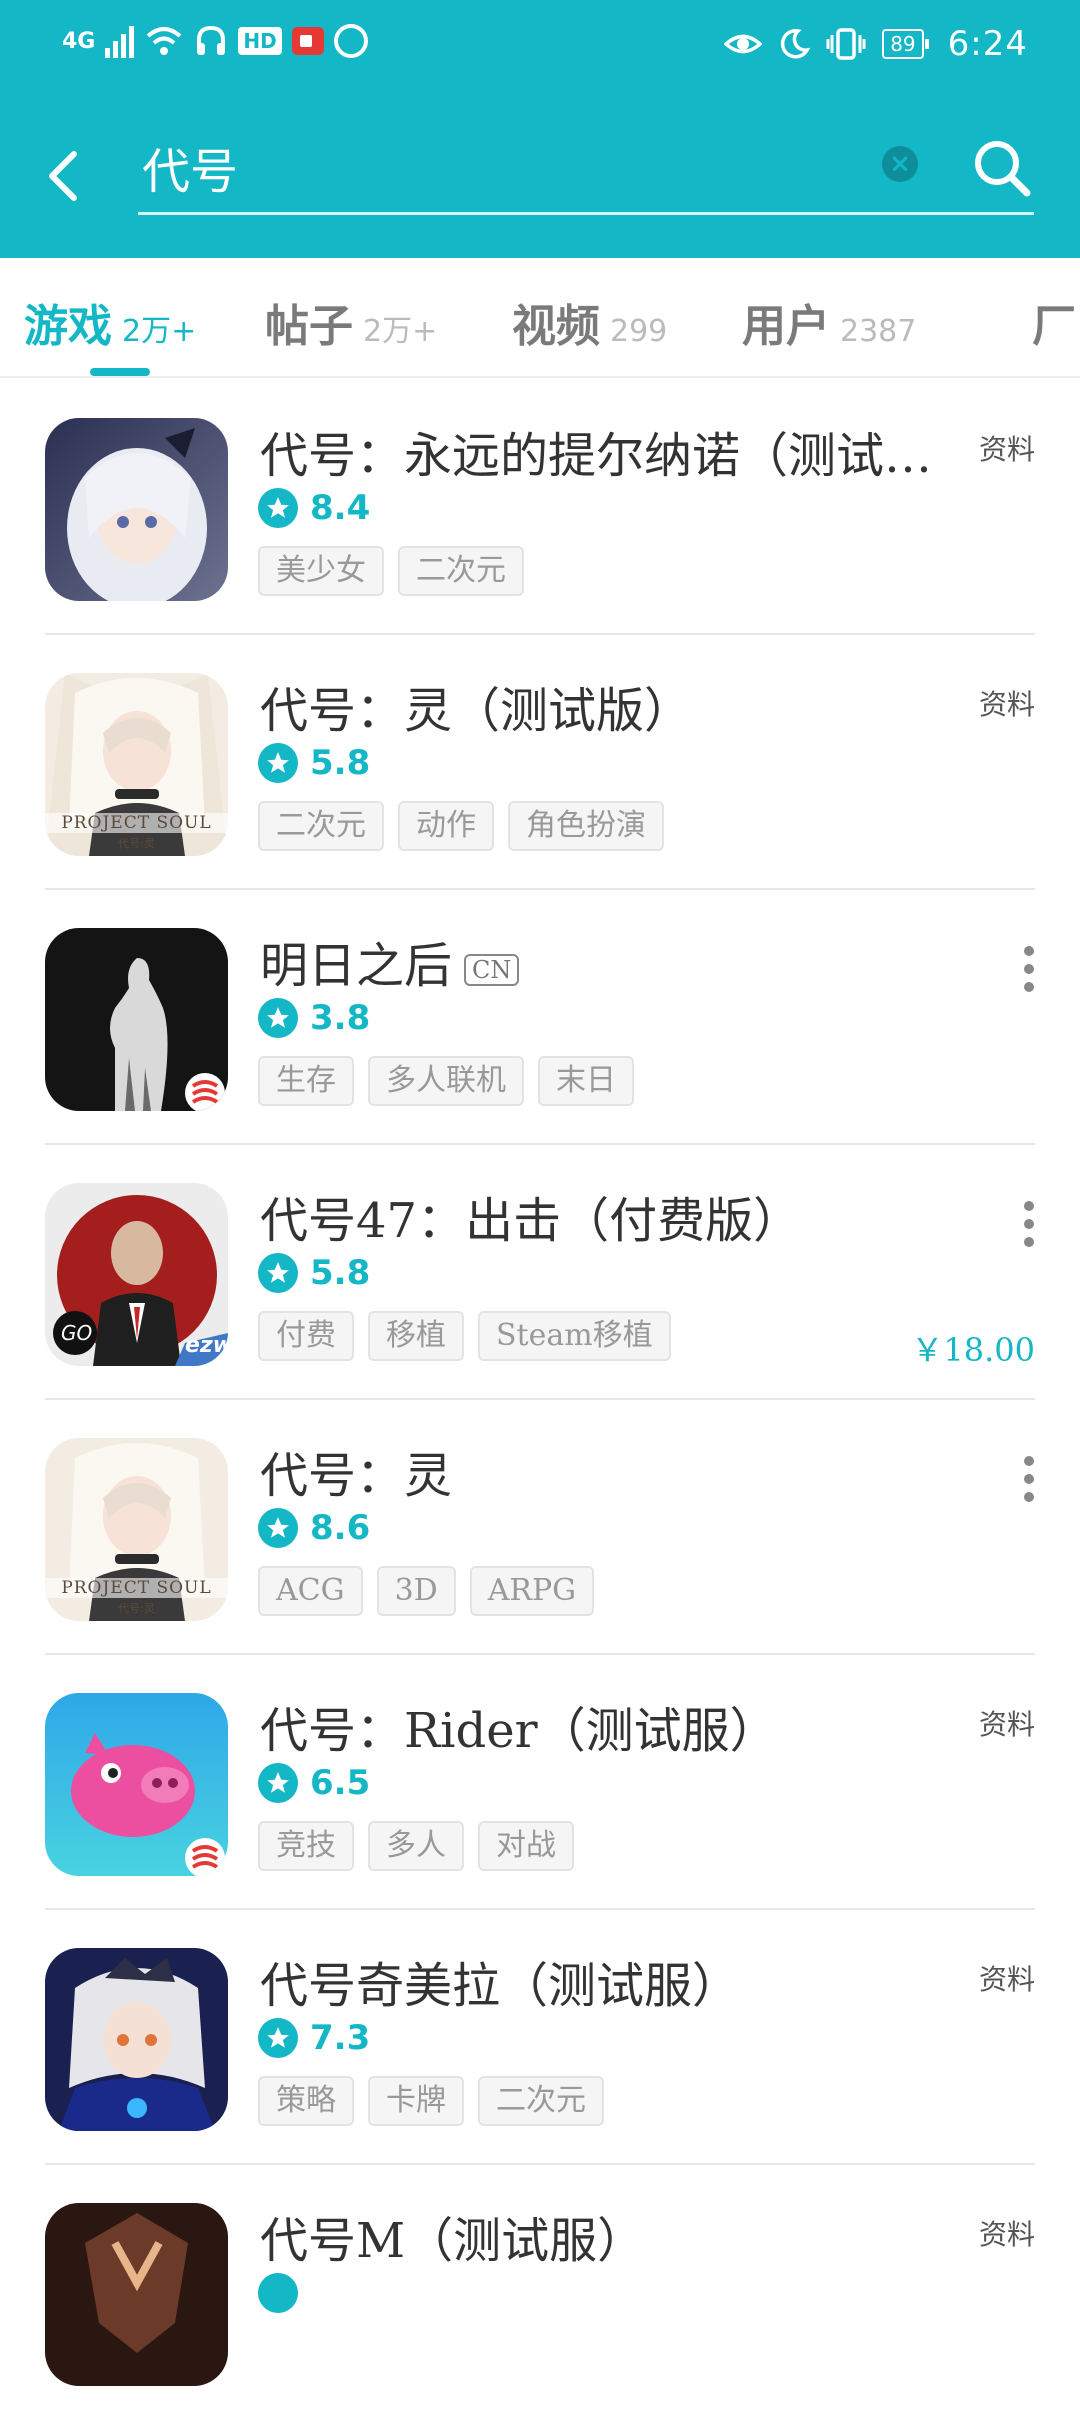 The height and width of the screenshot is (2420, 1080). I want to click on tag-list: 付费 移植 Steam移植, so click(464, 1336).